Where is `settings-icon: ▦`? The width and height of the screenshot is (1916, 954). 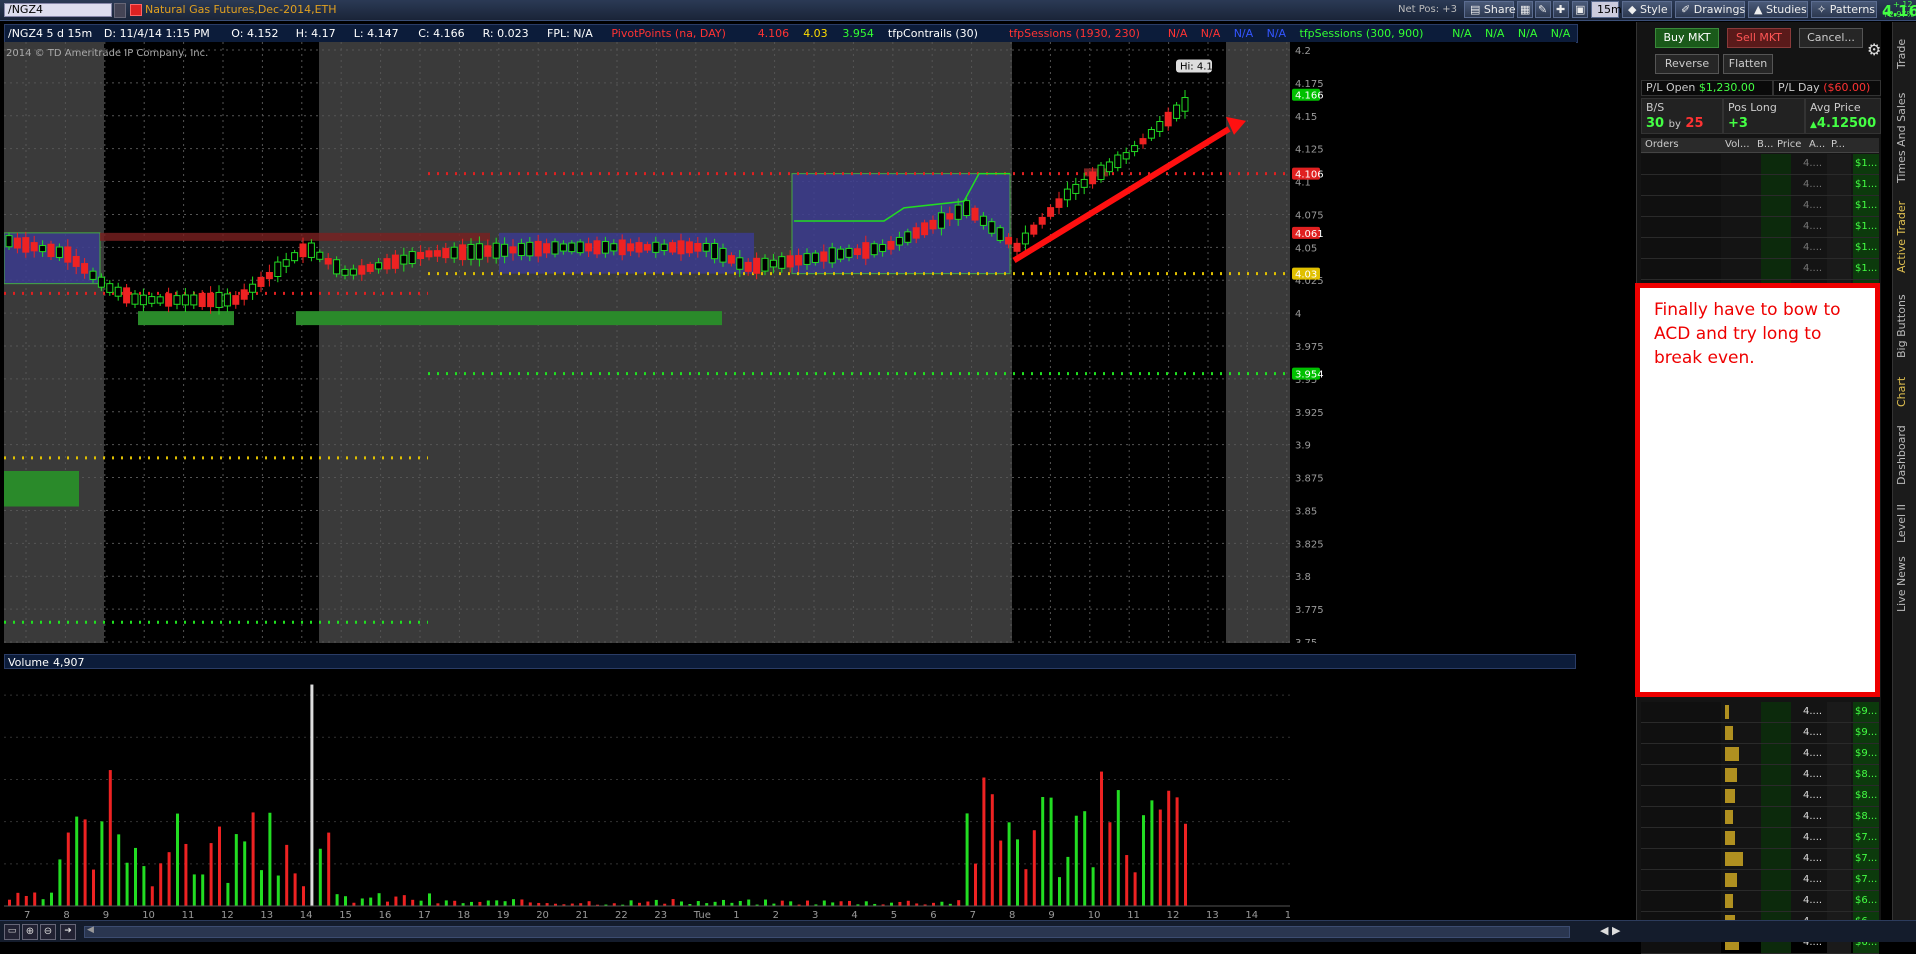 settings-icon: ▦ is located at coordinates (1525, 9).